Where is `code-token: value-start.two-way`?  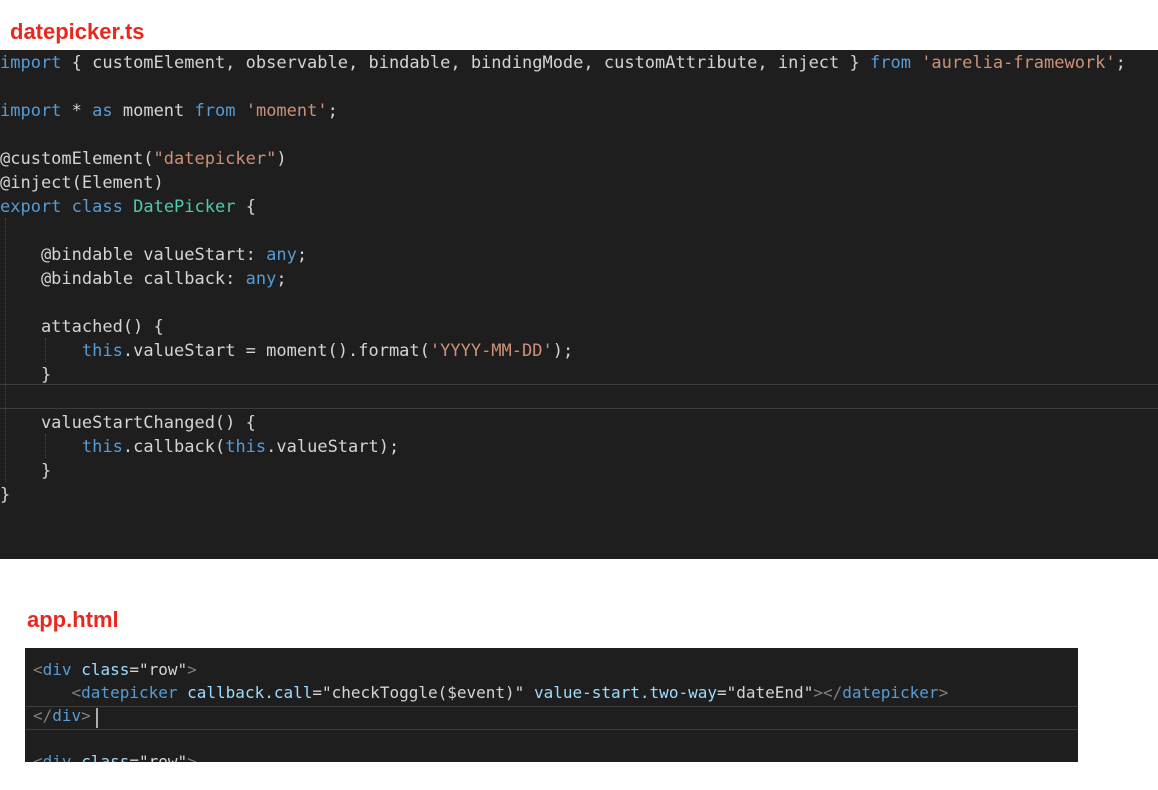 code-token: value-start.two-way is located at coordinates (625, 692).